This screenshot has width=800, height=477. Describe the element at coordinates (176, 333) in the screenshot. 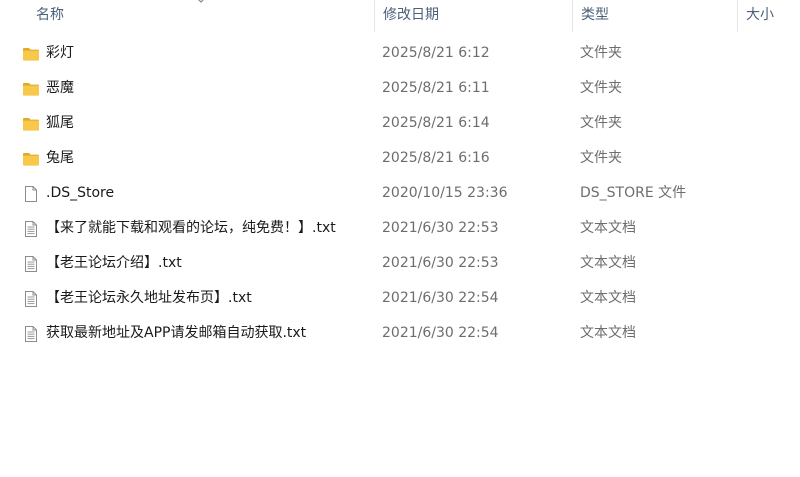

I see `file-name: 获取最新地址及APP请发邮箱自动获取.txt` at that location.